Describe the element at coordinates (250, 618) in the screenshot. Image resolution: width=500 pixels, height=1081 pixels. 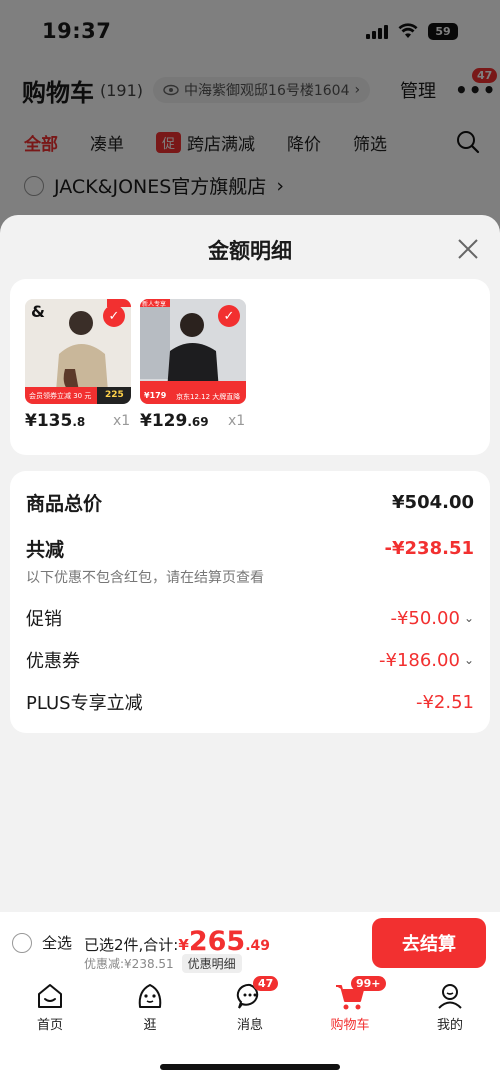
I see `promo-row: 促销 -¥50.00 ⌄` at that location.